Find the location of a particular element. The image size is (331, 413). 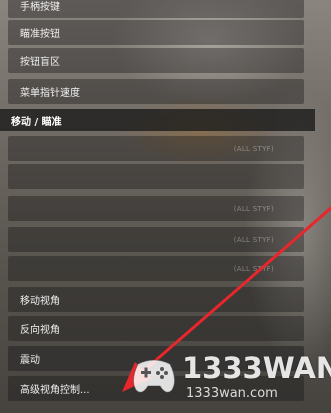

menu-item-move-view: 移动视角 is located at coordinates (156, 299).